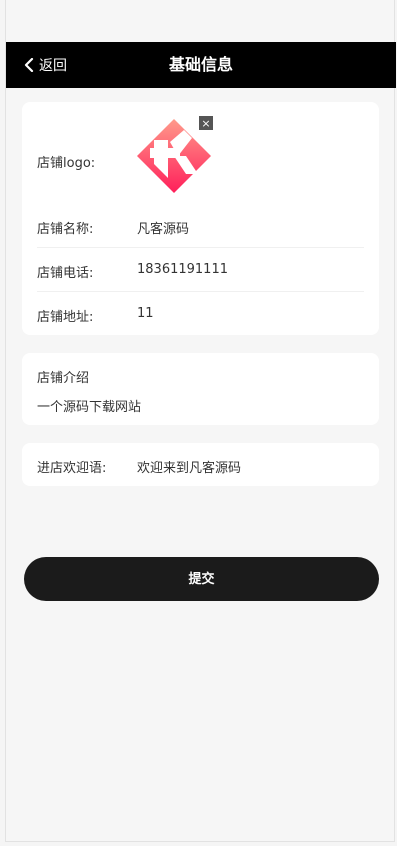 The width and height of the screenshot is (397, 846). What do you see at coordinates (66, 163) in the screenshot?
I see `logo-label: 店铺logo:` at bounding box center [66, 163].